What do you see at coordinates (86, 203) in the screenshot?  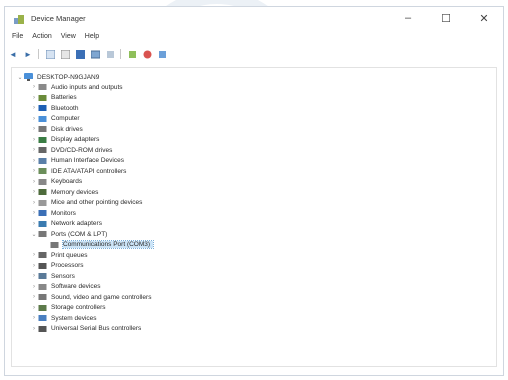 I see `tree-item: › Mice and other pointing devices` at bounding box center [86, 203].